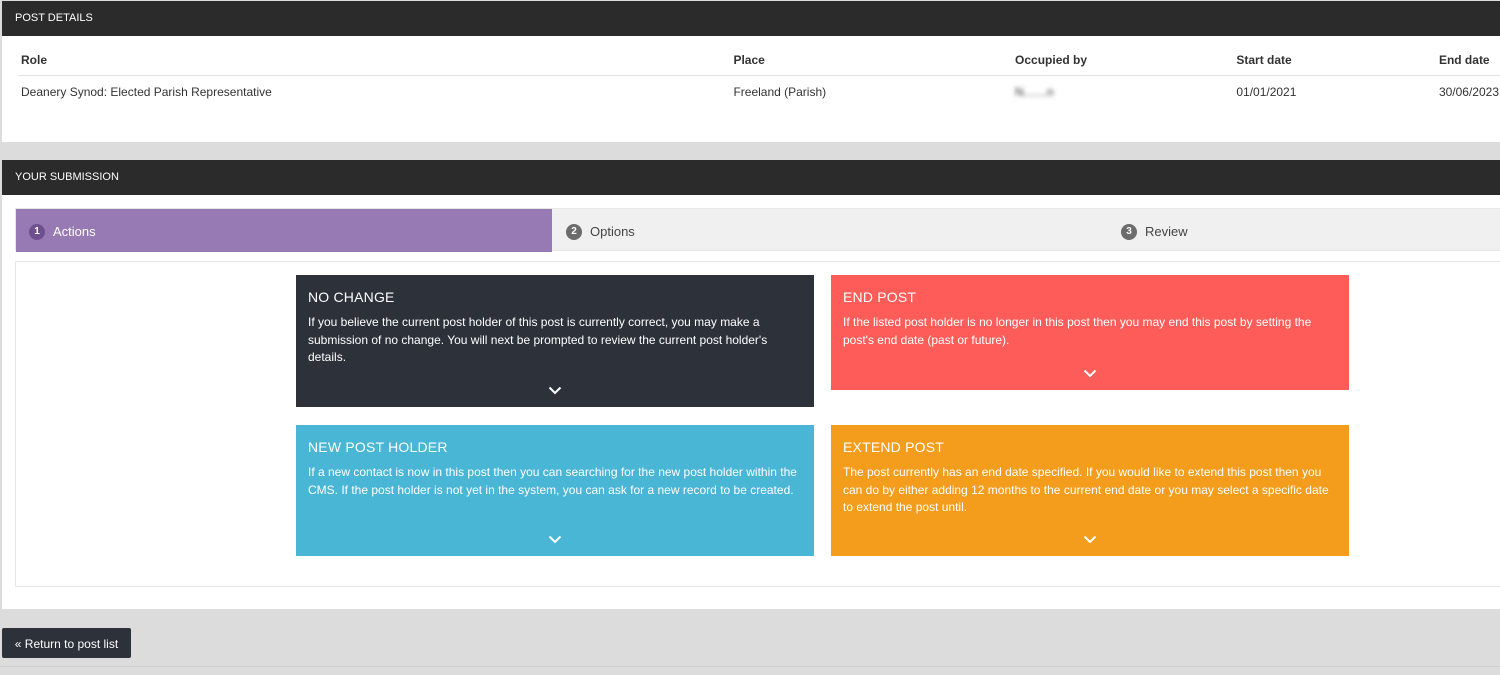 Image resolution: width=1500 pixels, height=675 pixels. Describe the element at coordinates (284, 230) in the screenshot. I see `step-actions: 1 Actions` at that location.